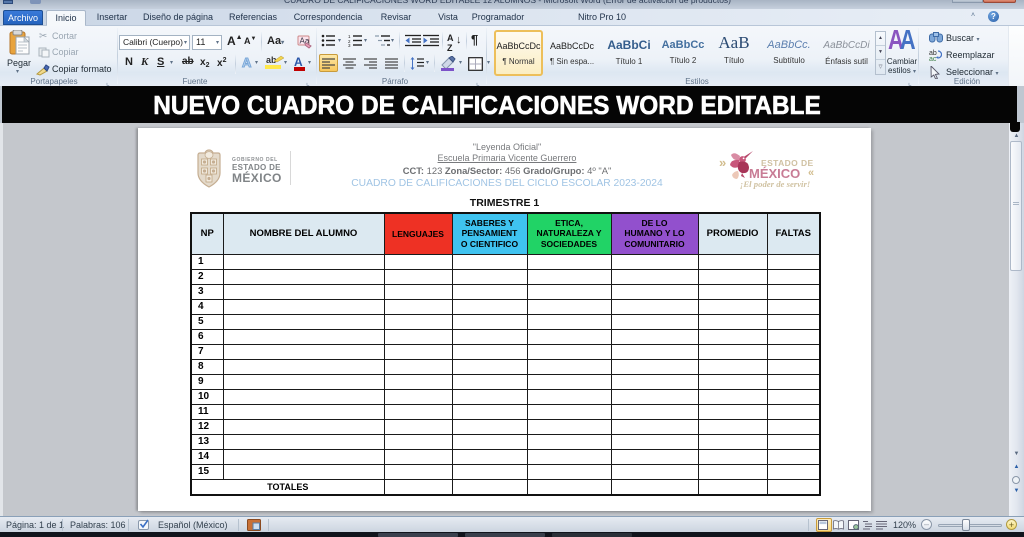 Image resolution: width=1024 pixels, height=537 pixels. Describe the element at coordinates (933, 58) in the screenshot. I see `svg-text: ac` at that location.